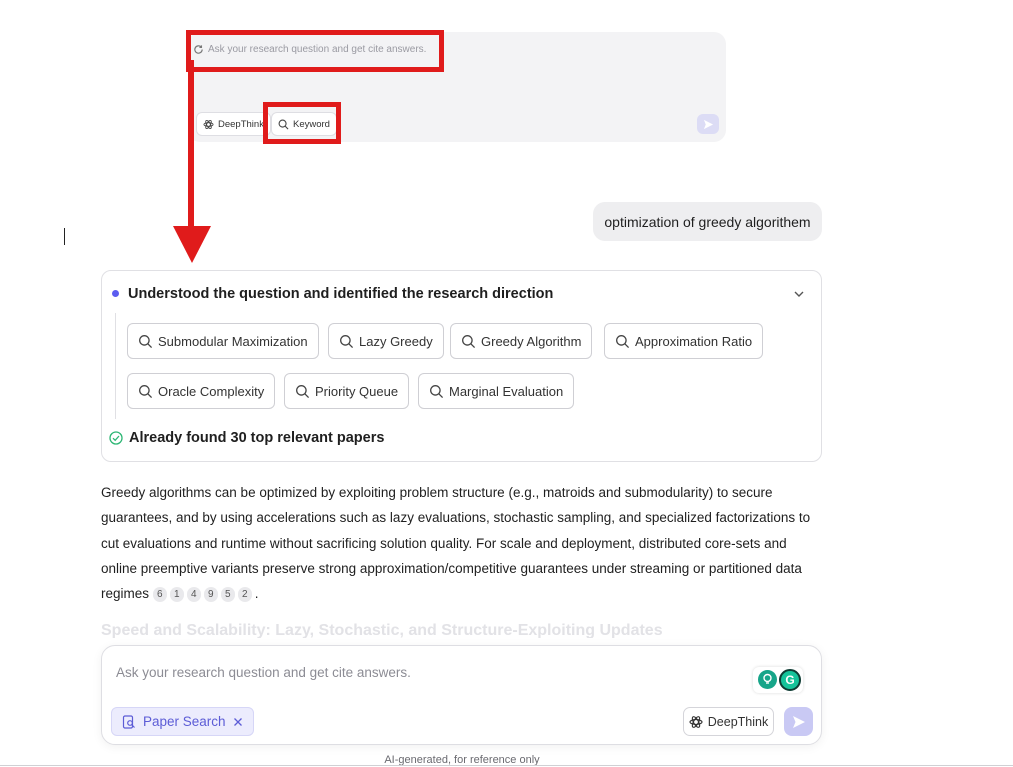 Image resolution: width=1013 pixels, height=767 pixels. I want to click on user-message-text: optimization of greedy algorithem, so click(707, 221).